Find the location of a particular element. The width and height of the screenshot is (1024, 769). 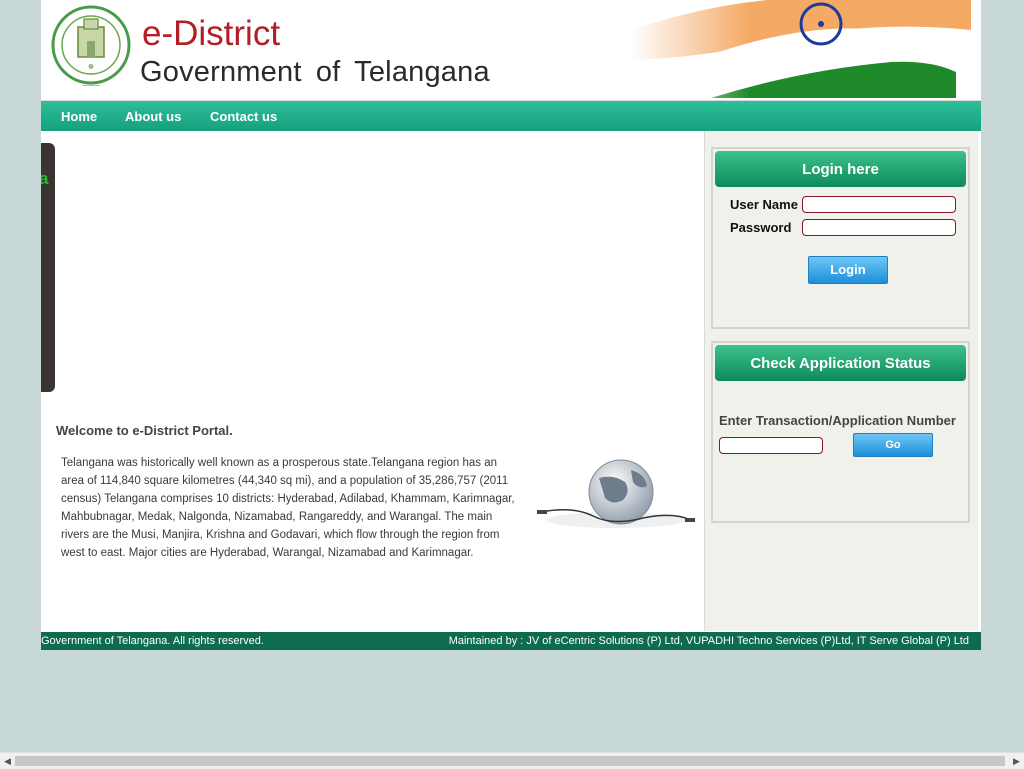

globe-network-image is located at coordinates (616, 493).